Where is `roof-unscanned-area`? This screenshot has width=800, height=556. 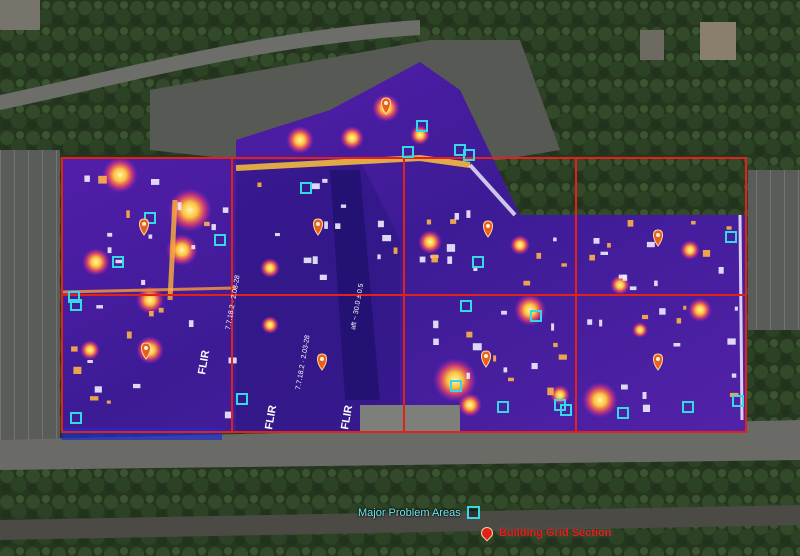 roof-unscanned-area is located at coordinates (410, 418).